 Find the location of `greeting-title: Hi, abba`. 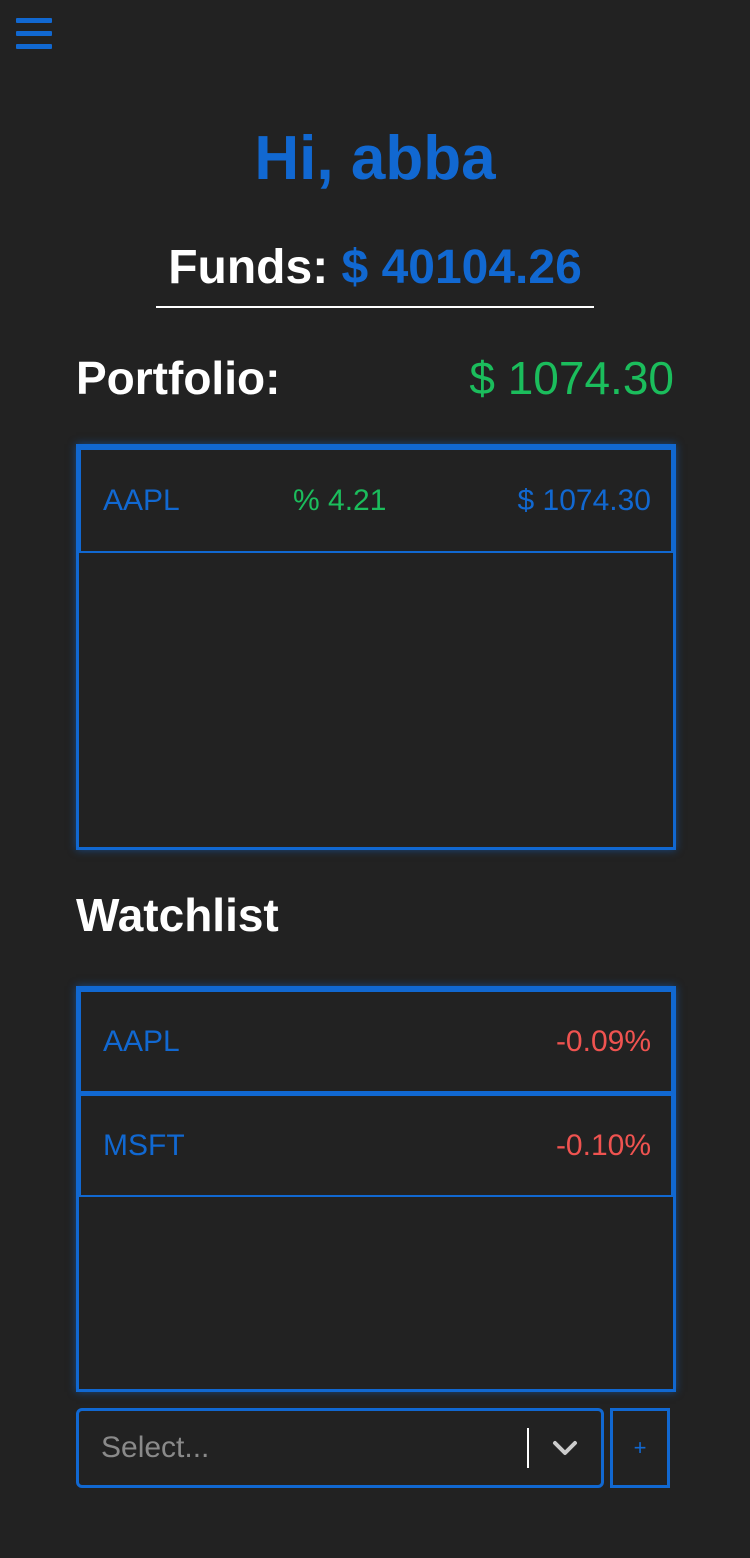

greeting-title: Hi, abba is located at coordinates (375, 158).